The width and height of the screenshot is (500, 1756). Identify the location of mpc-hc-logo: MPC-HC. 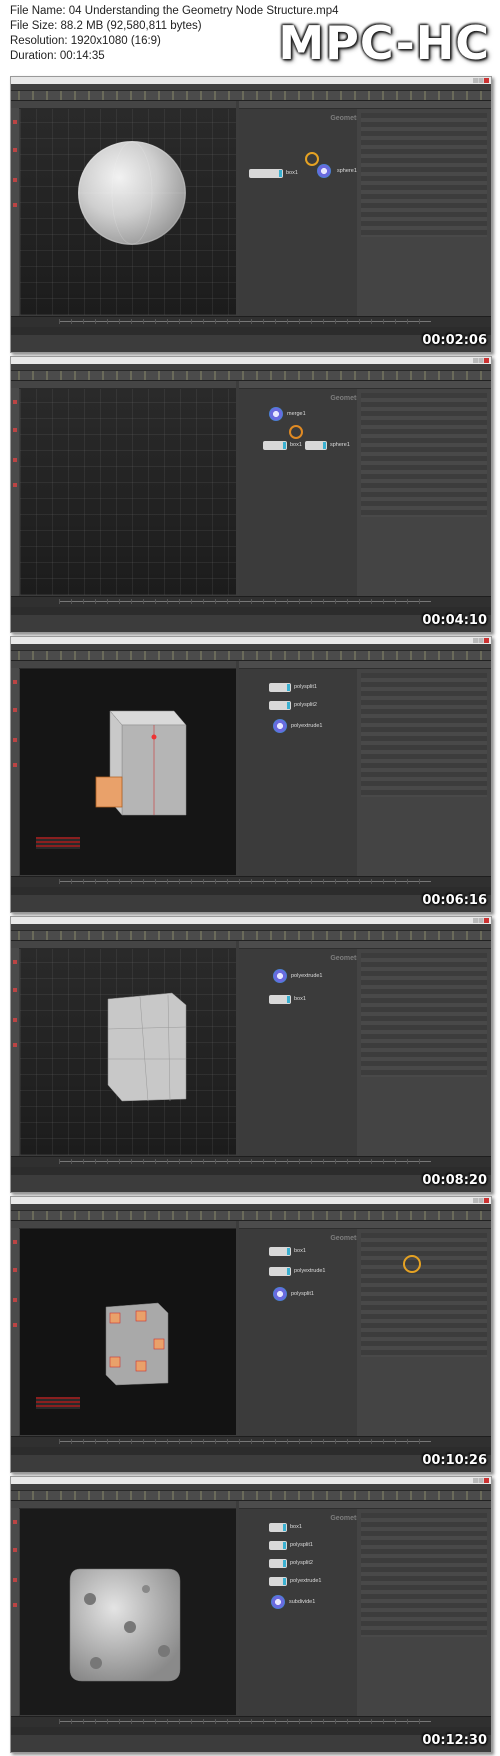
(384, 43).